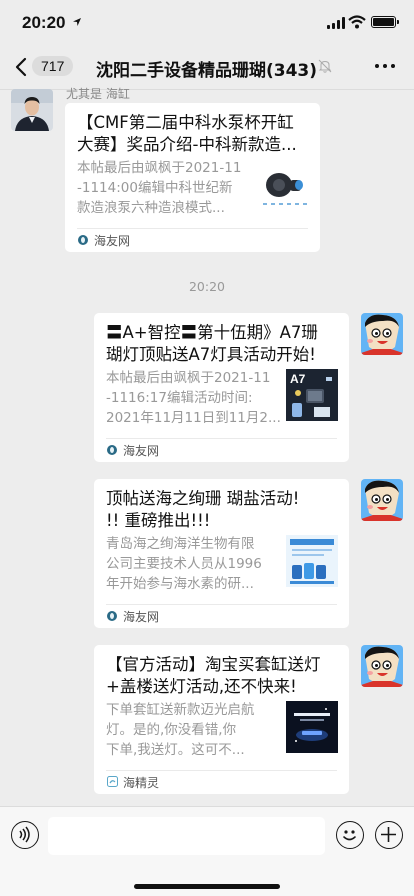 The width and height of the screenshot is (414, 896). I want to click on unread-count-badge: 717, so click(53, 66).